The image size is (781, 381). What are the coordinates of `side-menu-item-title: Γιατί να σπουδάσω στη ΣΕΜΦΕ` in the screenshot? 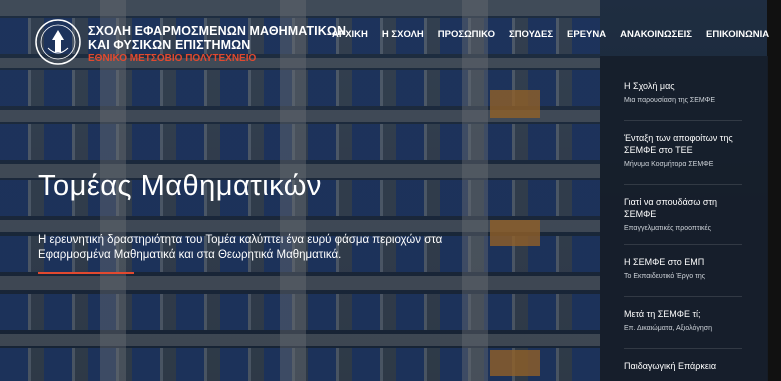 It's located at (671, 208).